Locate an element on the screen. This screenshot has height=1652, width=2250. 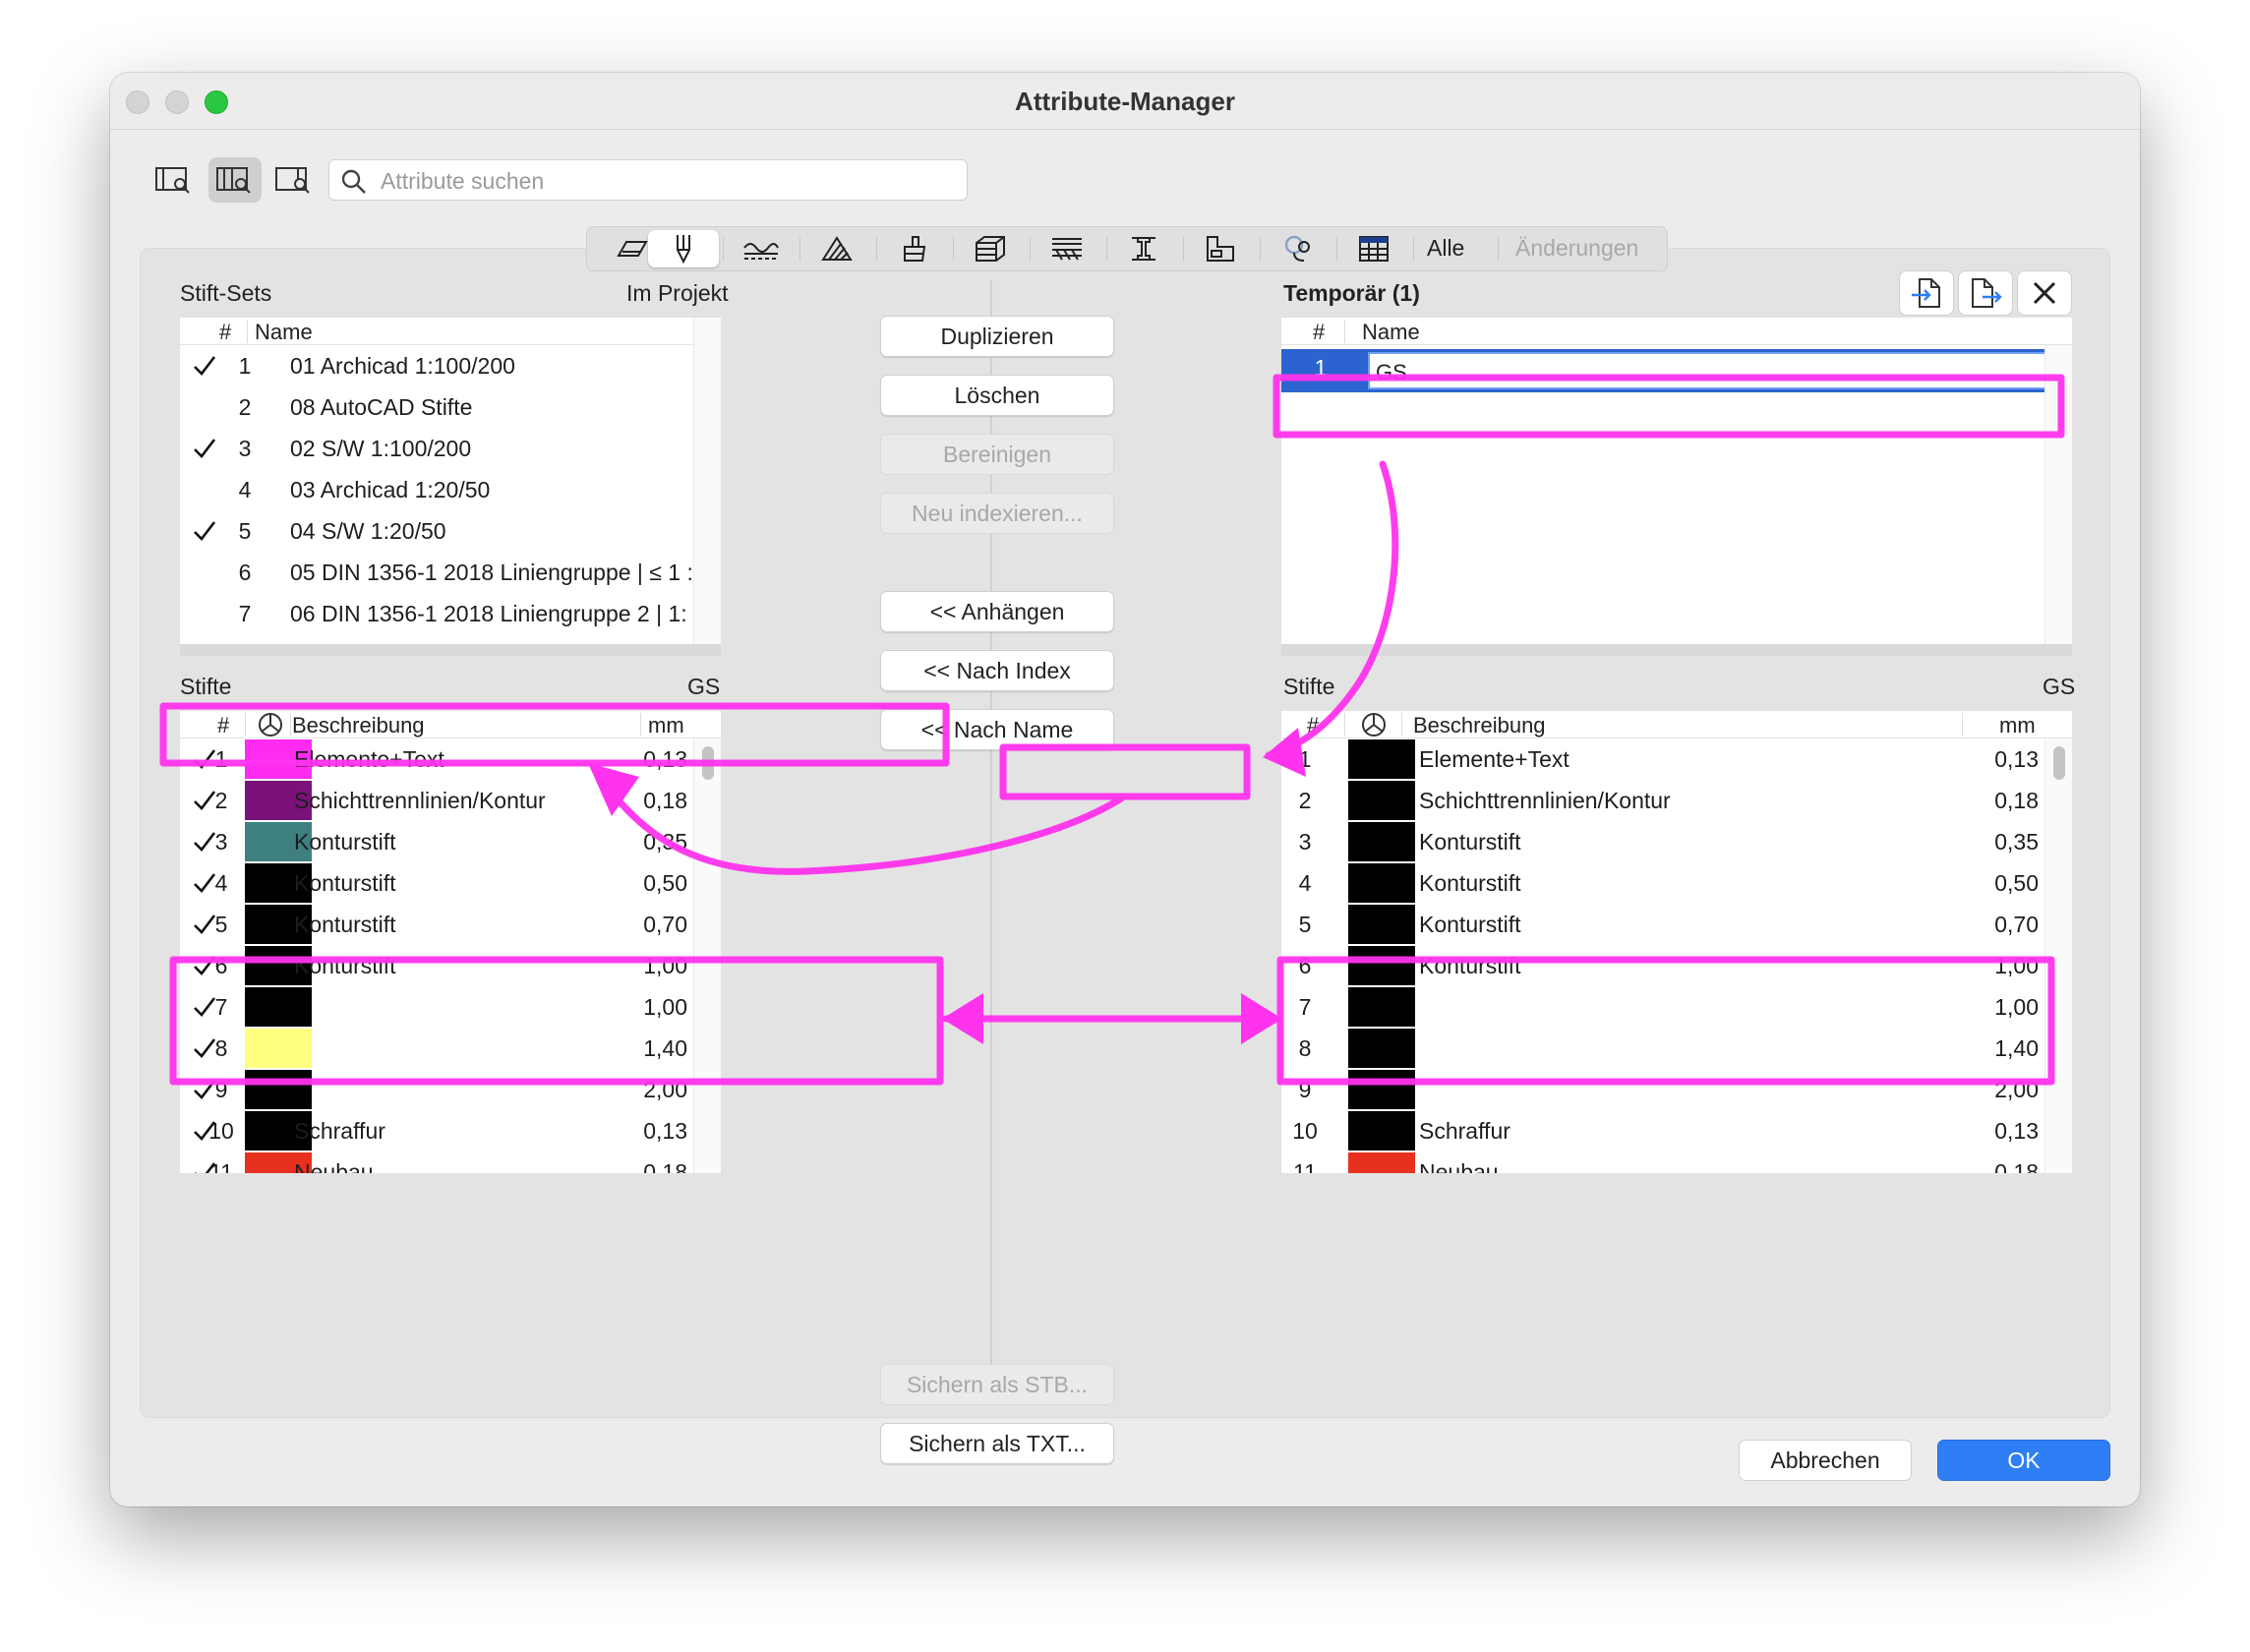
tab-hatch-types is located at coordinates (837, 248).